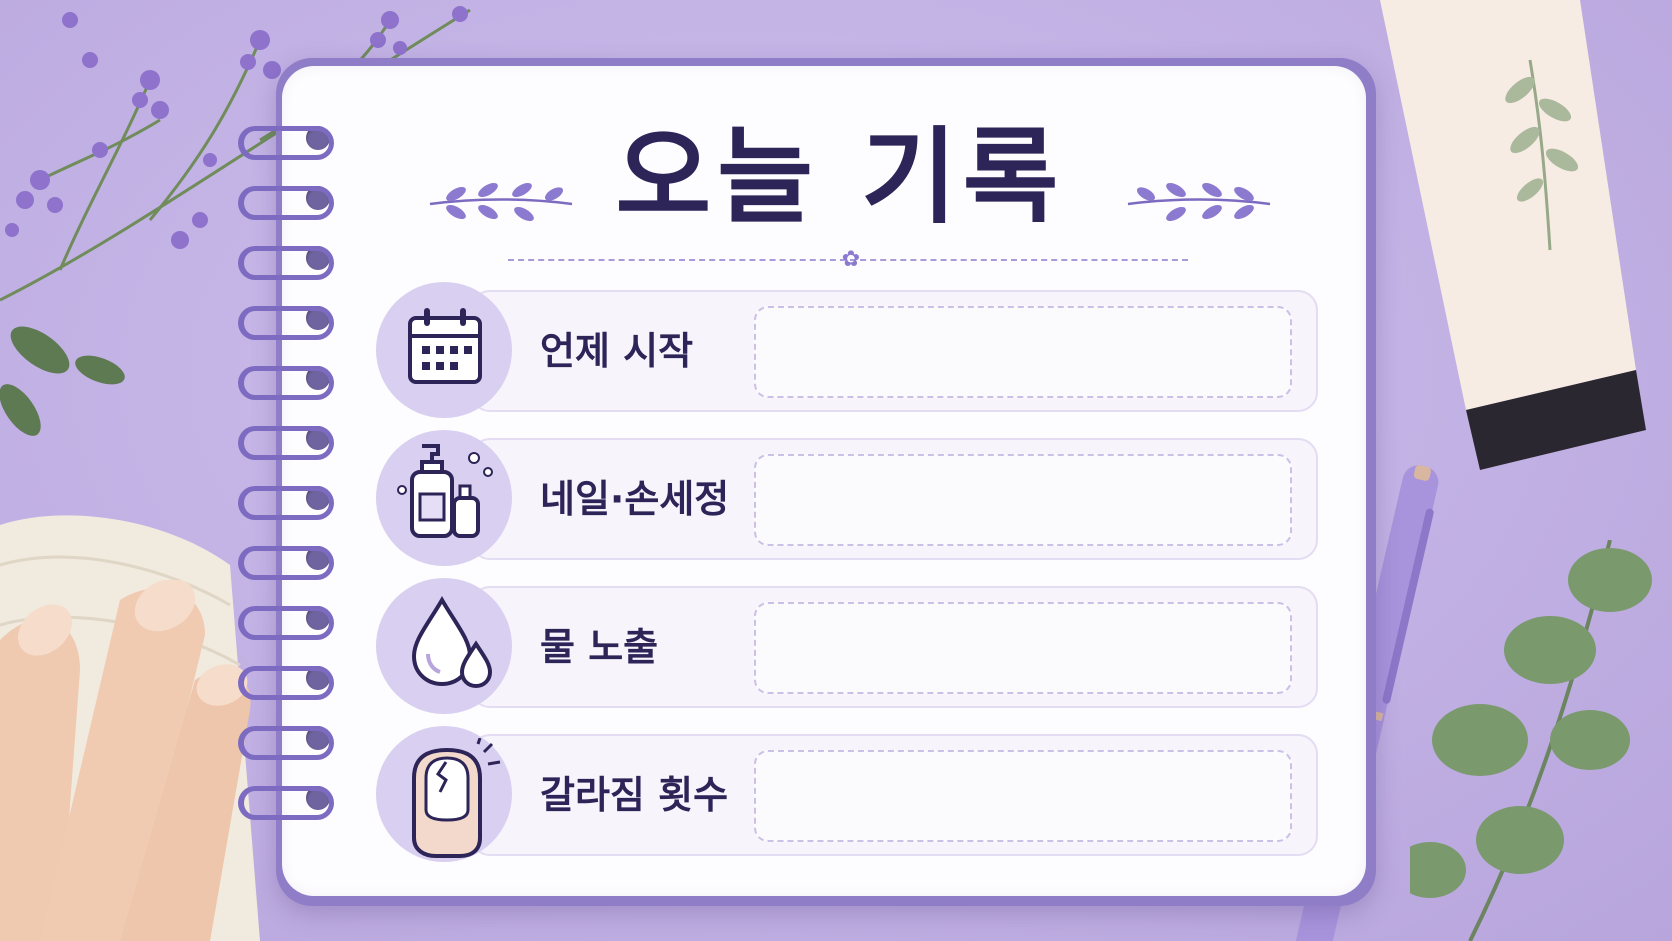 The width and height of the screenshot is (1672, 941). I want to click on right-sprig-ornament, so click(1199, 202).